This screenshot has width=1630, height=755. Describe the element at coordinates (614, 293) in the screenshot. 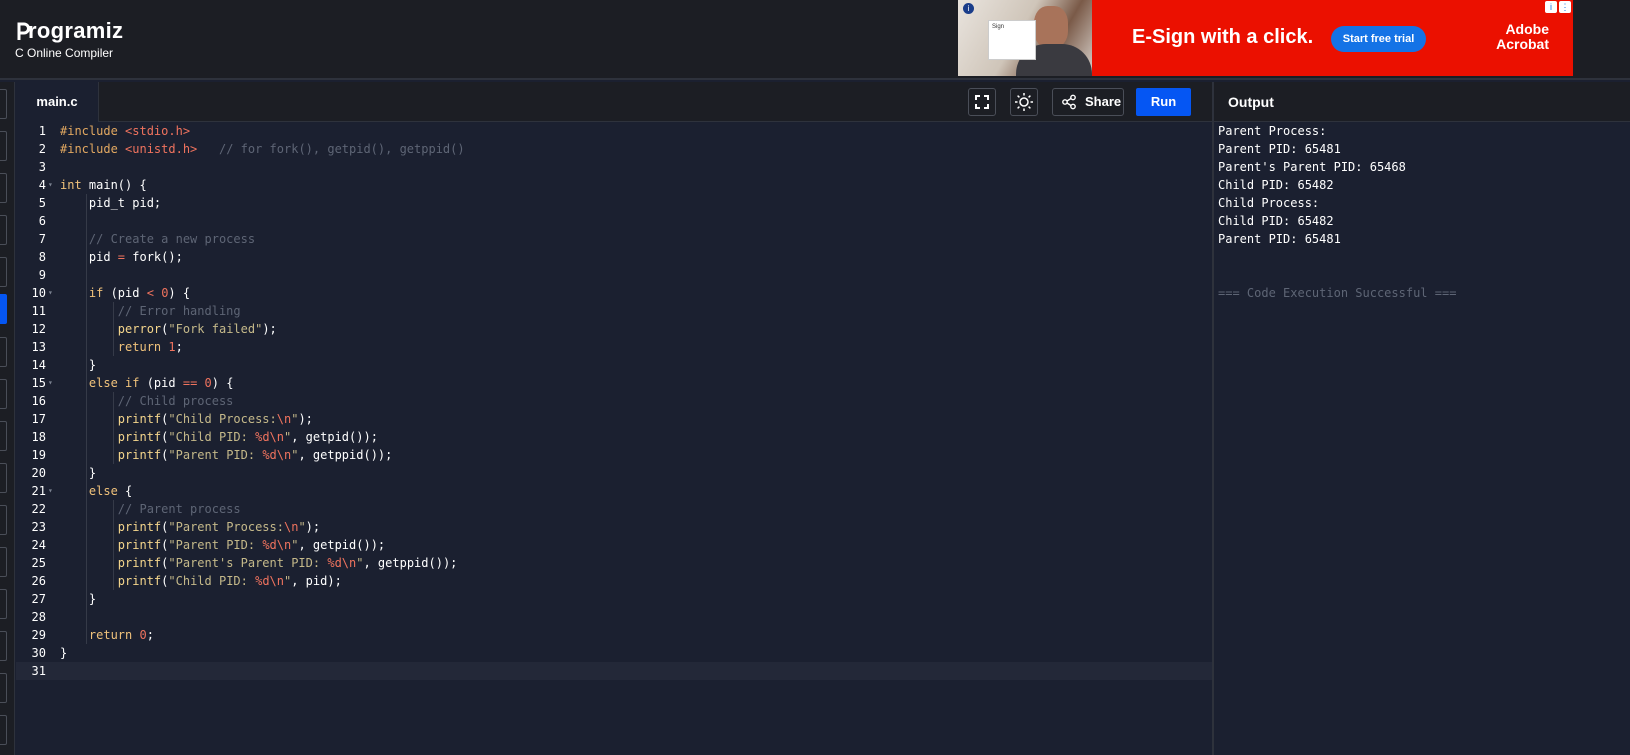

I see `code-line: 10 ▾ if (pid < 0) {` at that location.